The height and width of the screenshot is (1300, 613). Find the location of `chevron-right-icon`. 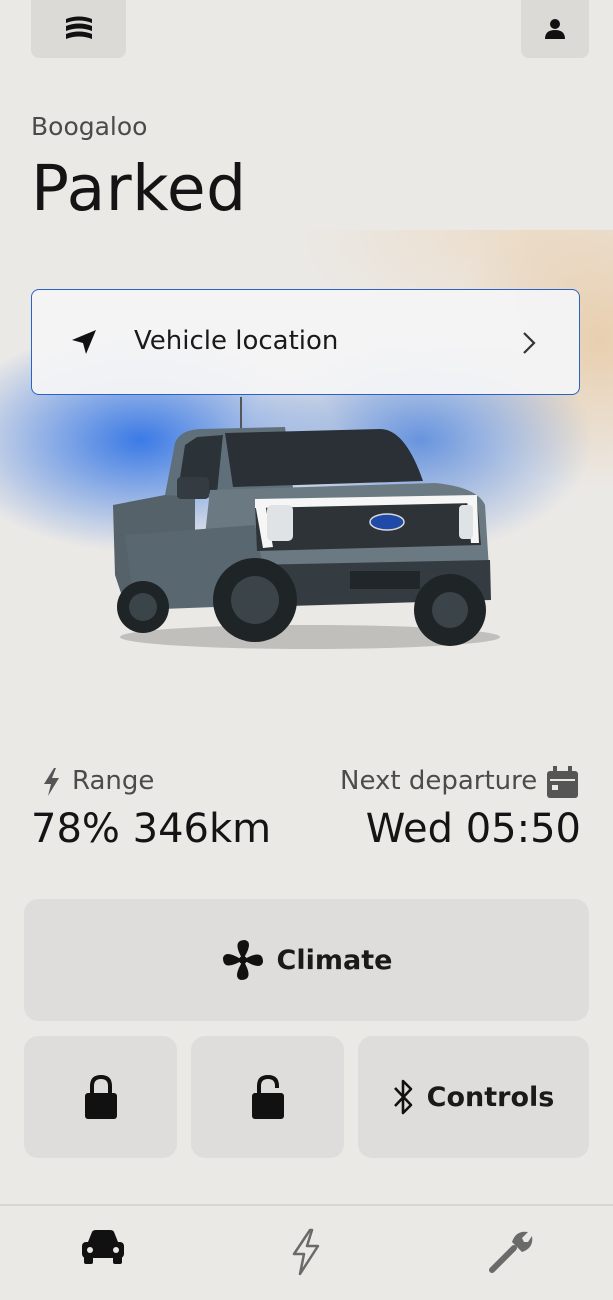

chevron-right-icon is located at coordinates (529, 343).